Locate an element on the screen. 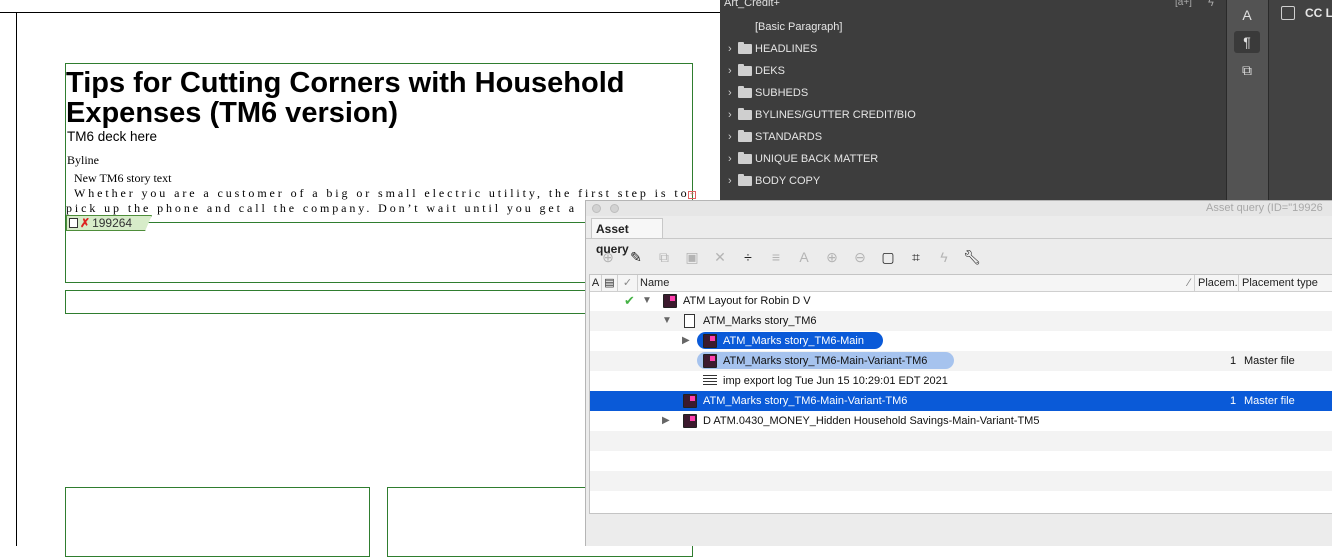 The height and width of the screenshot is (557, 1332). style-group-item: › UNIQUE BACK MATTER is located at coordinates (973, 159).